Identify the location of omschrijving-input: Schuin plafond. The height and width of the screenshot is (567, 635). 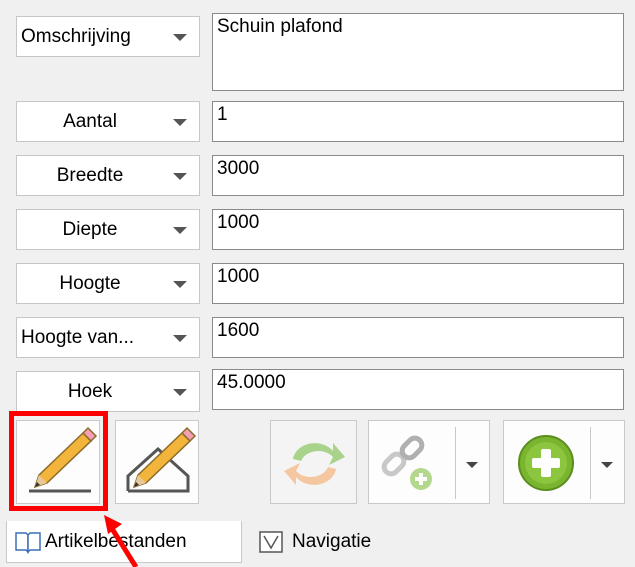
(418, 52).